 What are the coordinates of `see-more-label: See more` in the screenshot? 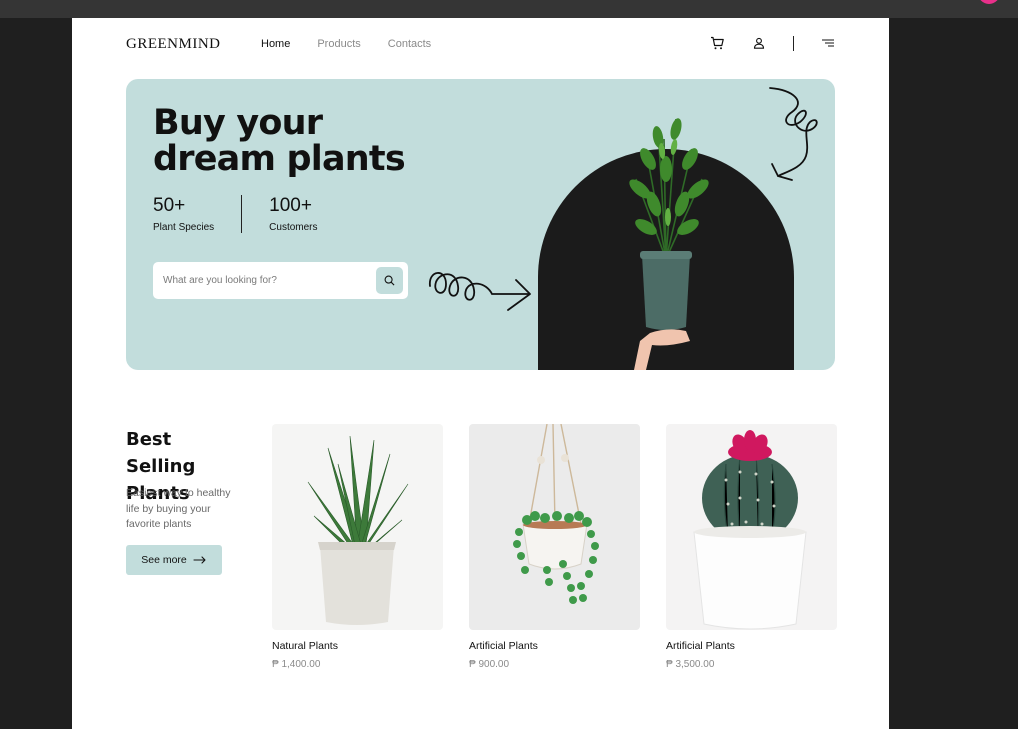 It's located at (164, 560).